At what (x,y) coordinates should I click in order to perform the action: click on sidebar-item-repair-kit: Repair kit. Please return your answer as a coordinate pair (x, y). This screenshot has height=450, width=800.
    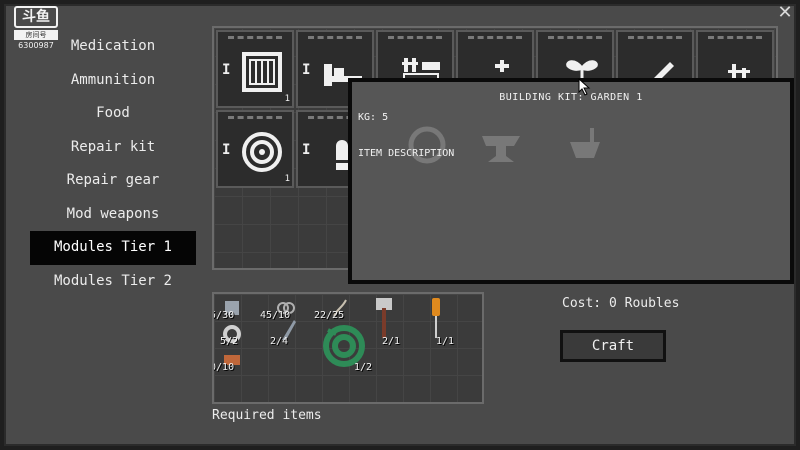
    Looking at the image, I should click on (113, 148).